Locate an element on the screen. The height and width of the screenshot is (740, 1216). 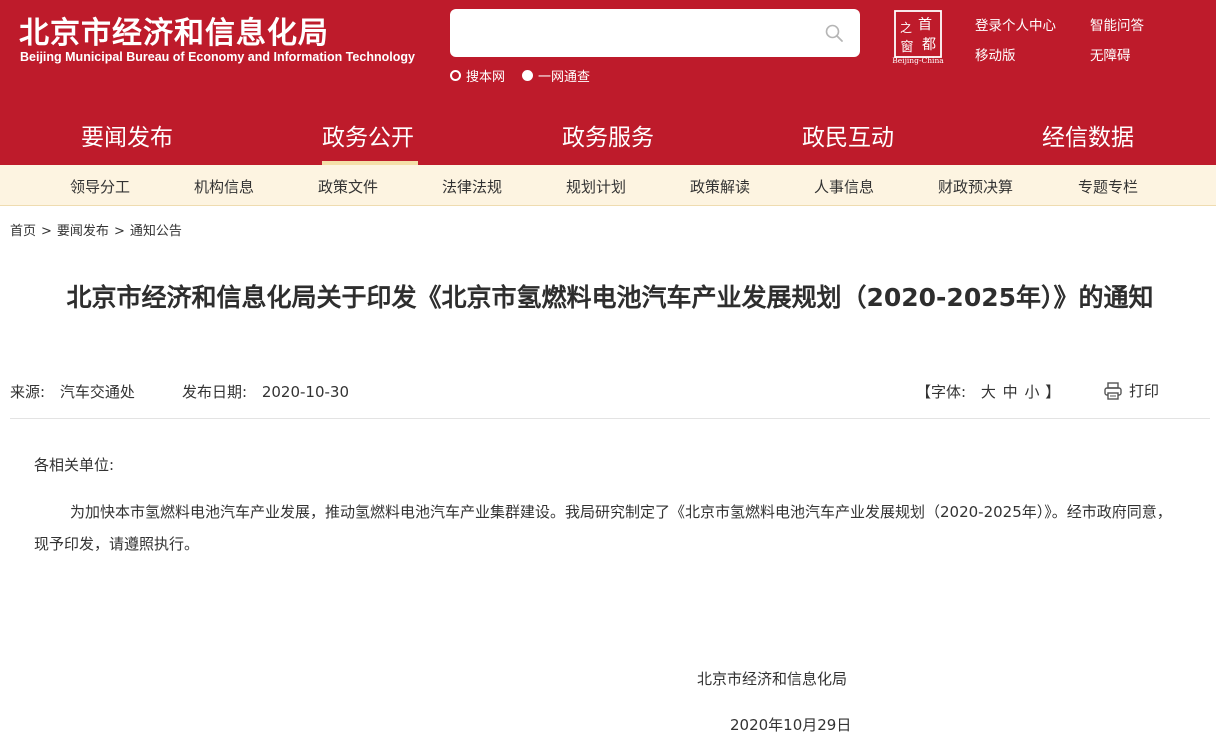
emblem-char: 首 is located at coordinates (925, 25).